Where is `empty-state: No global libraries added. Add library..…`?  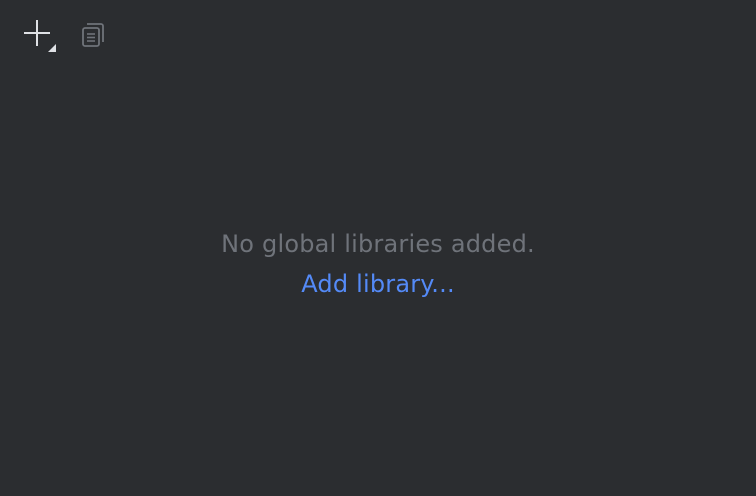 empty-state: No global libraries added. Add library..… is located at coordinates (378, 264).